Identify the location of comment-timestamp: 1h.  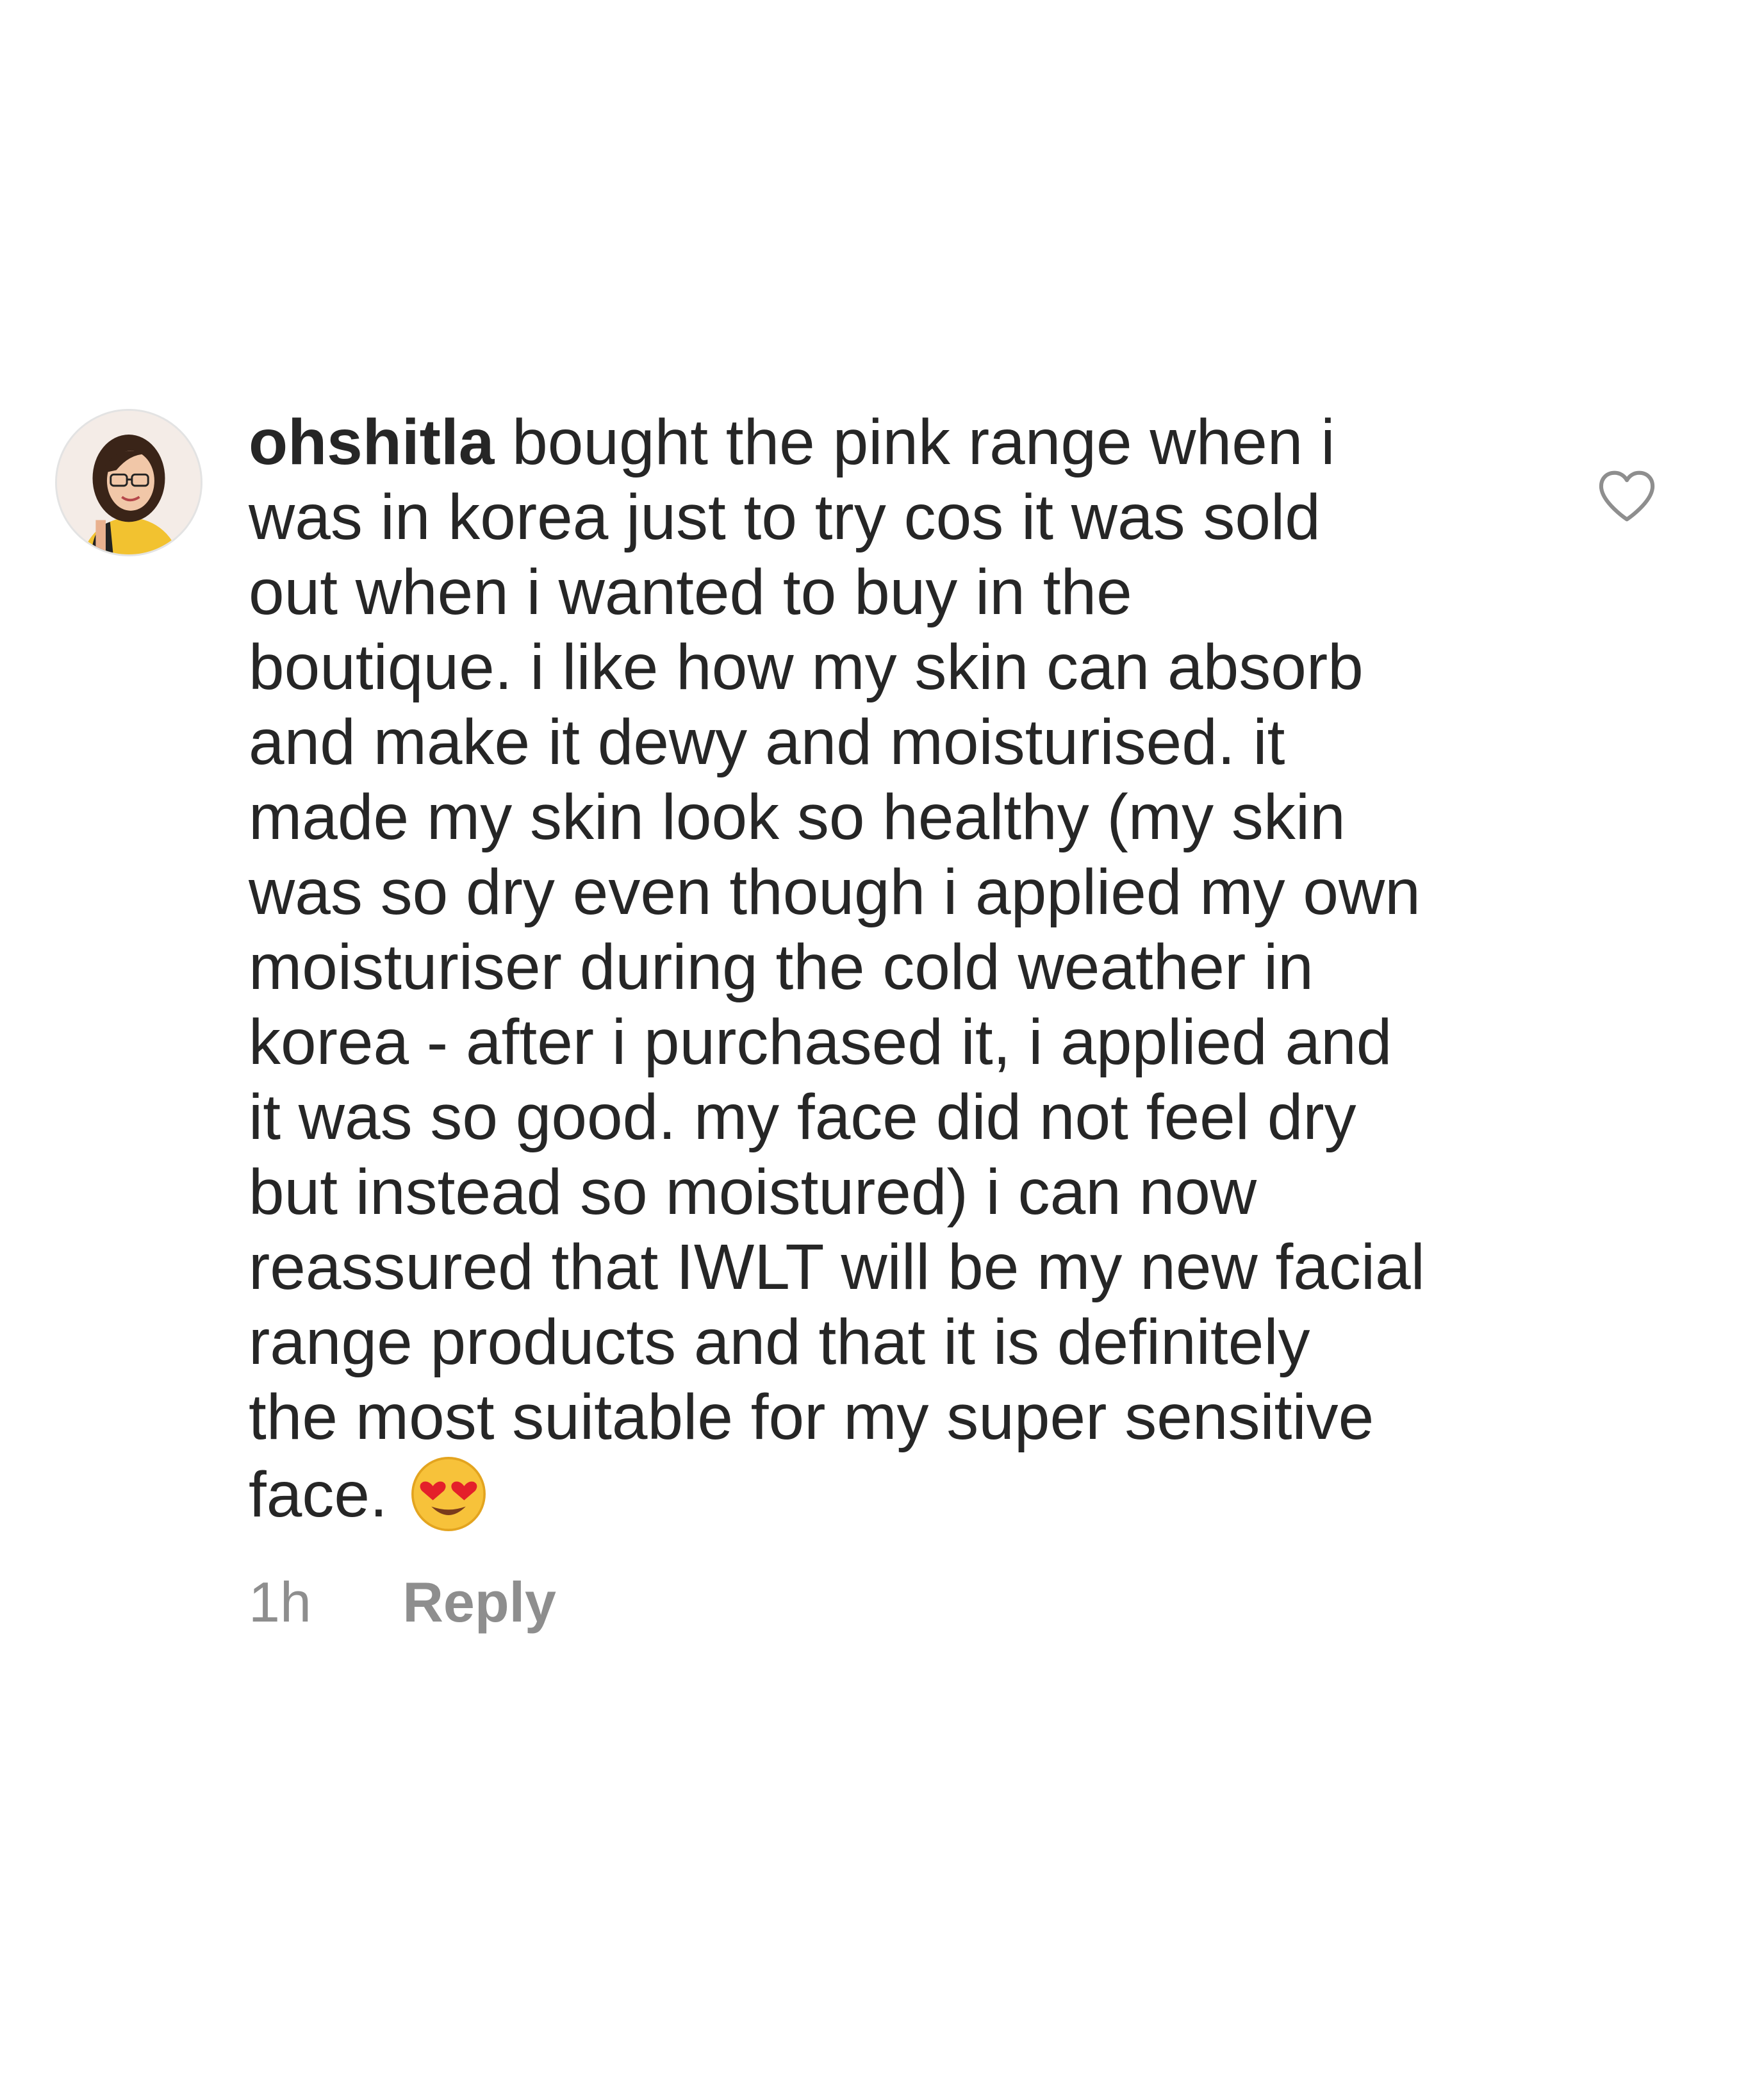
(280, 1602).